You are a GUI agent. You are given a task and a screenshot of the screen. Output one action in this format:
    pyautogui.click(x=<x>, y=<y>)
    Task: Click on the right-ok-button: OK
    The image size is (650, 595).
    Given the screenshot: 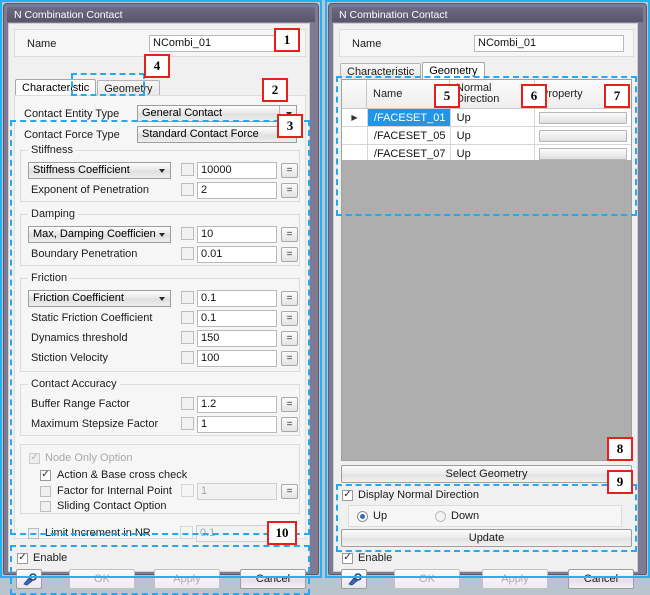 What is the action you would take?
    pyautogui.click(x=427, y=579)
    